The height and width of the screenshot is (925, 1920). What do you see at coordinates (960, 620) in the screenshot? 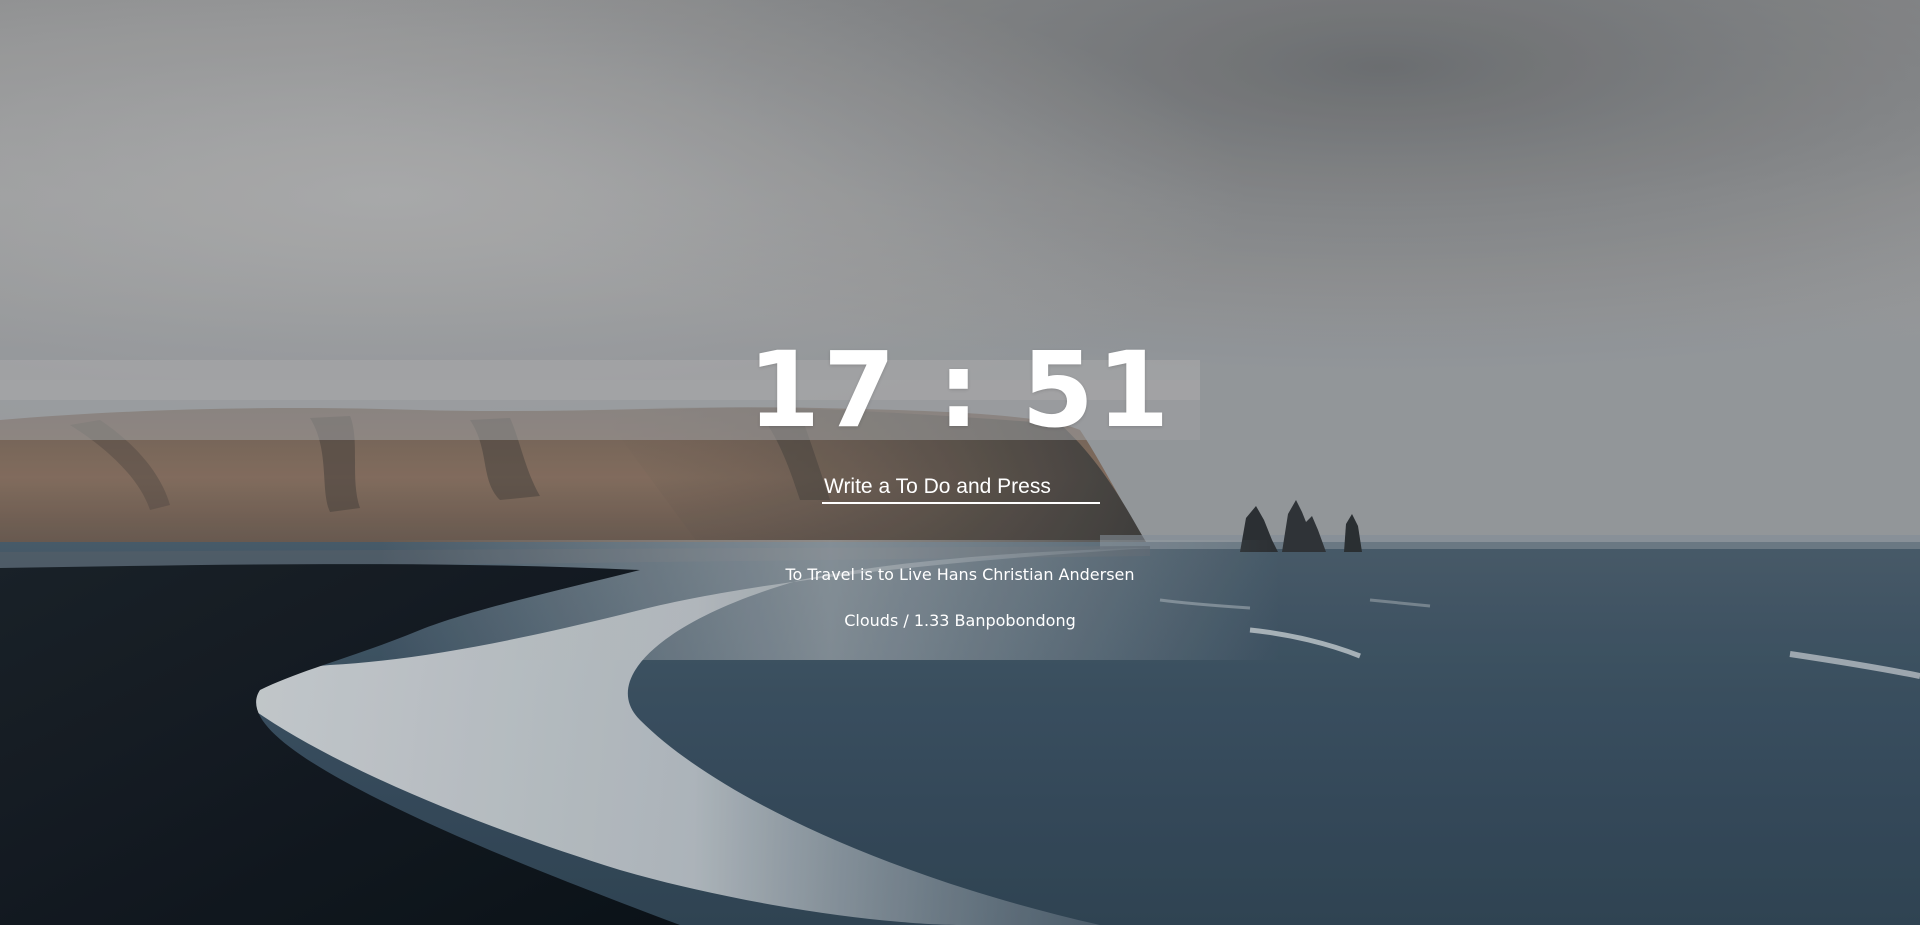
I see `weather-info: Clouds / 1.33 Banpobondong` at bounding box center [960, 620].